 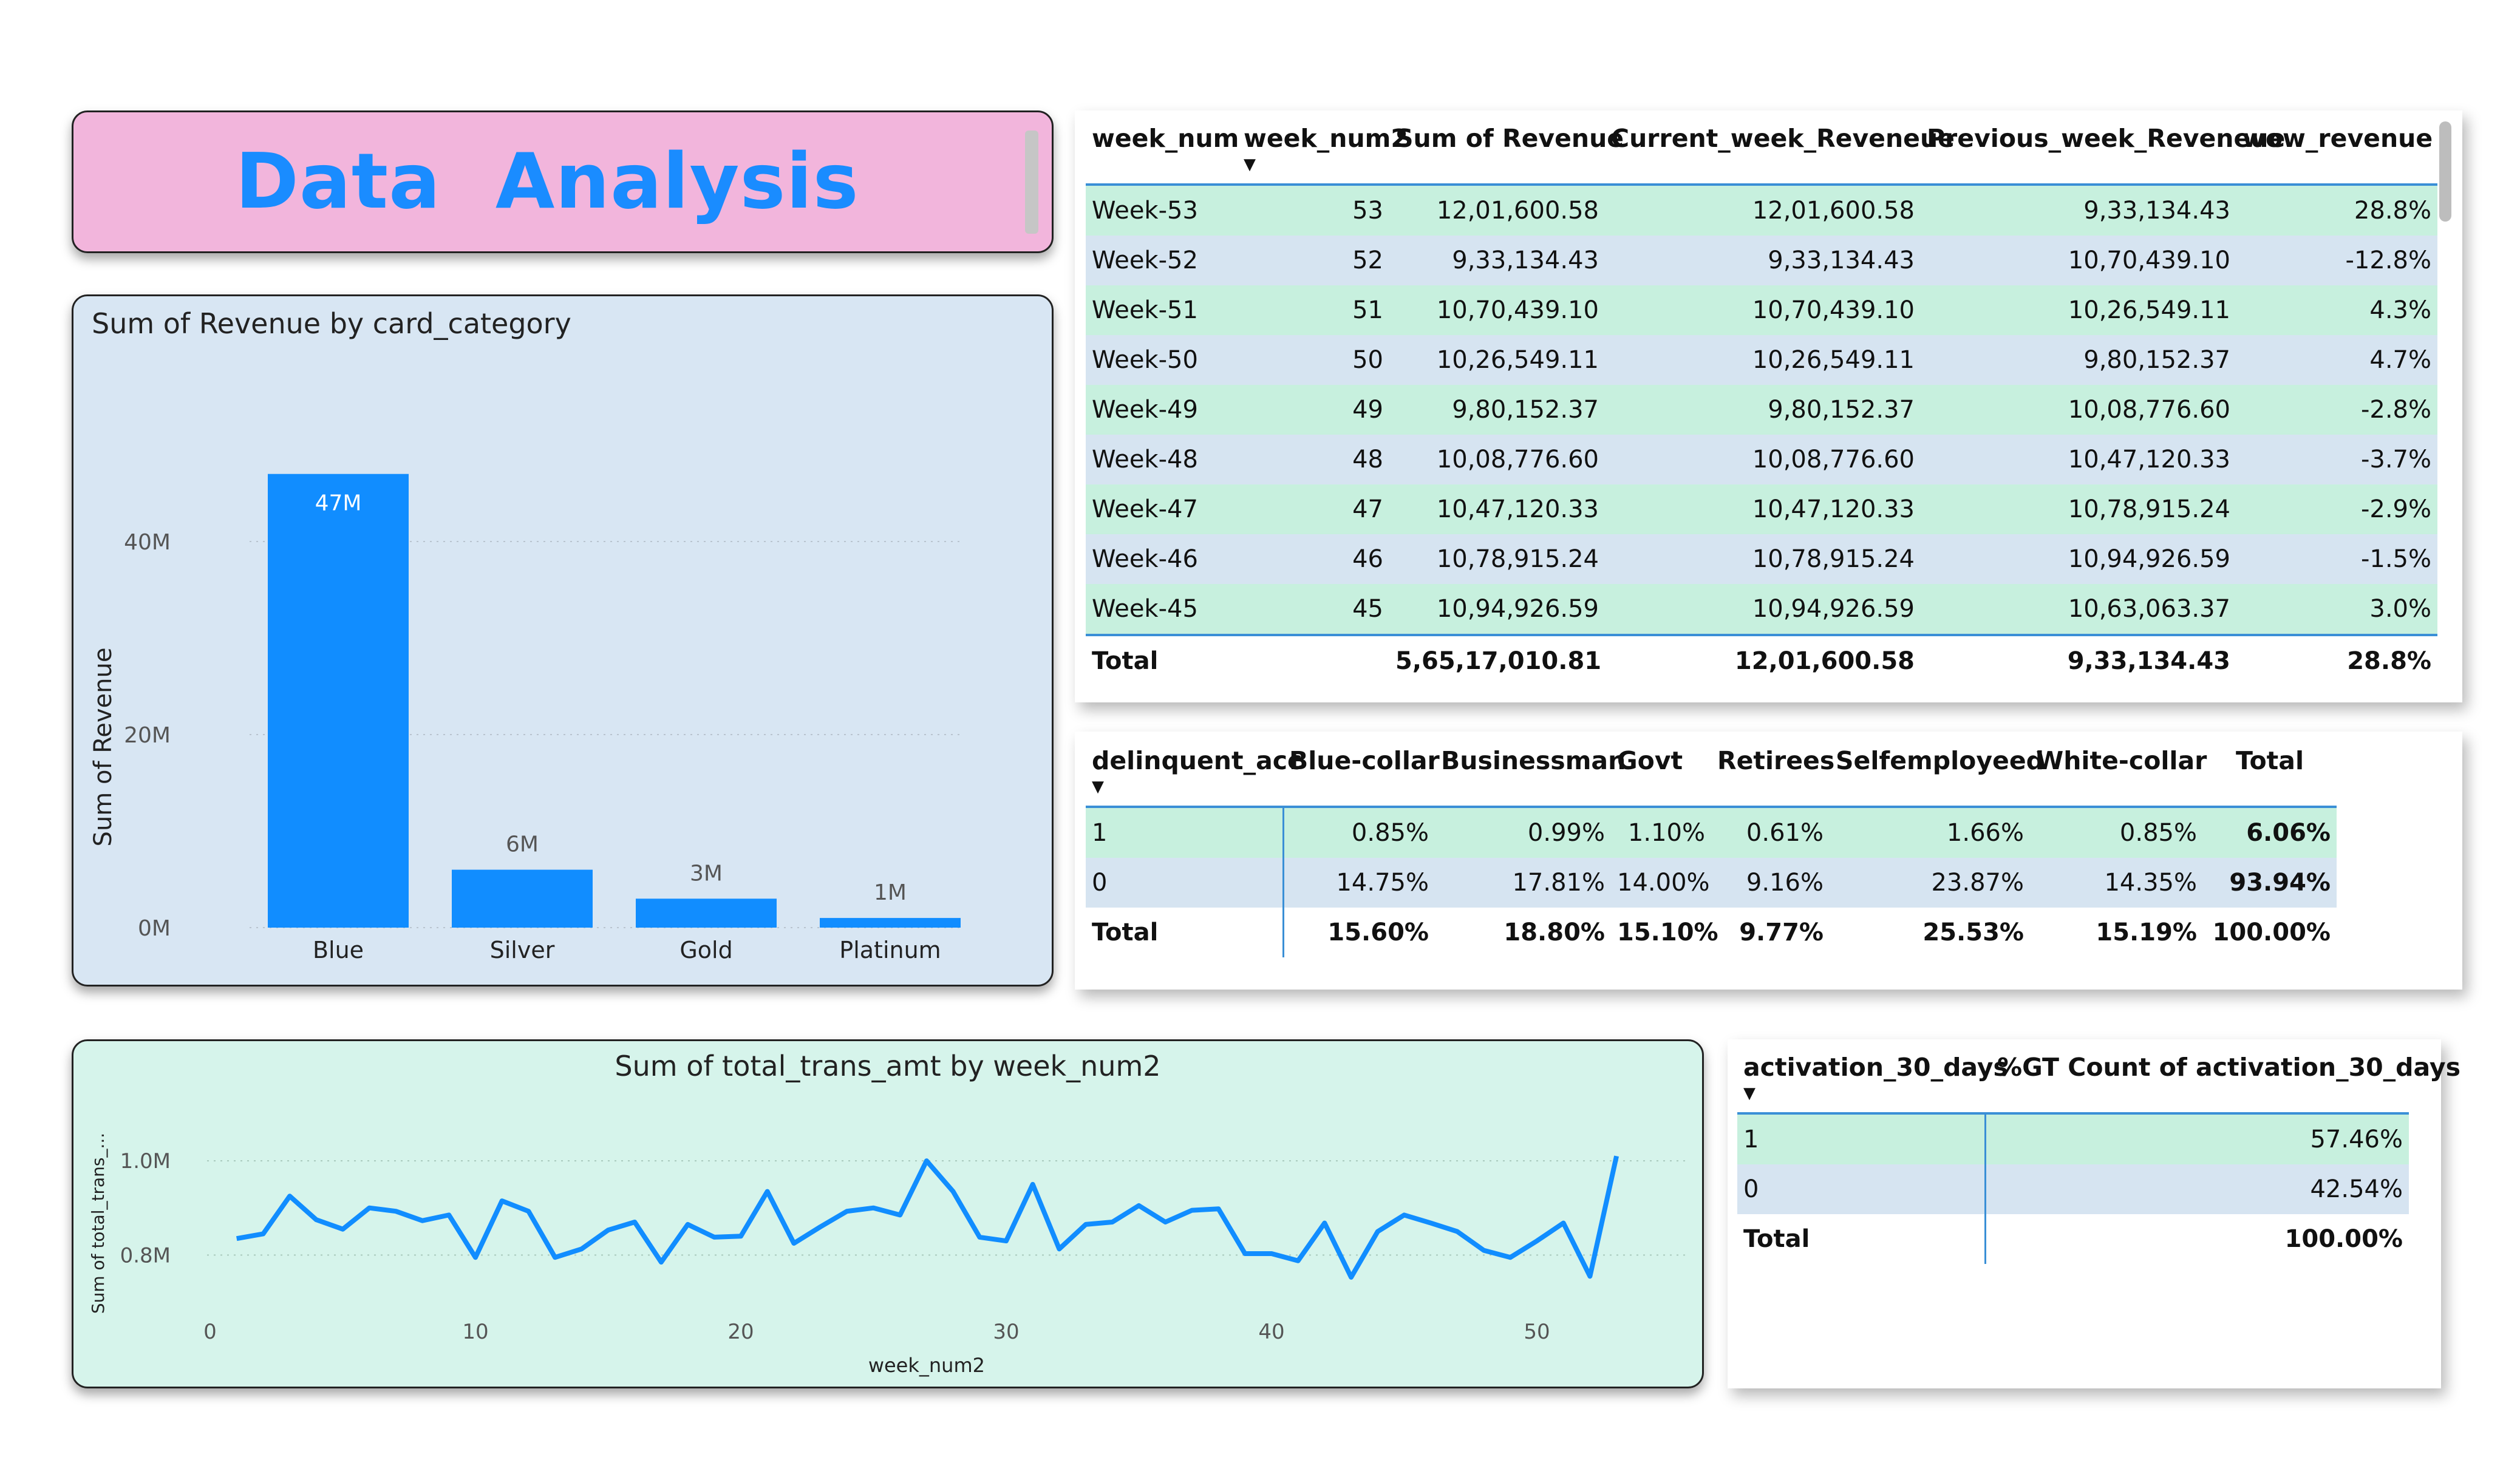 What do you see at coordinates (1162, 559) in the screenshot?
I see `row-label-cell: Week-46` at bounding box center [1162, 559].